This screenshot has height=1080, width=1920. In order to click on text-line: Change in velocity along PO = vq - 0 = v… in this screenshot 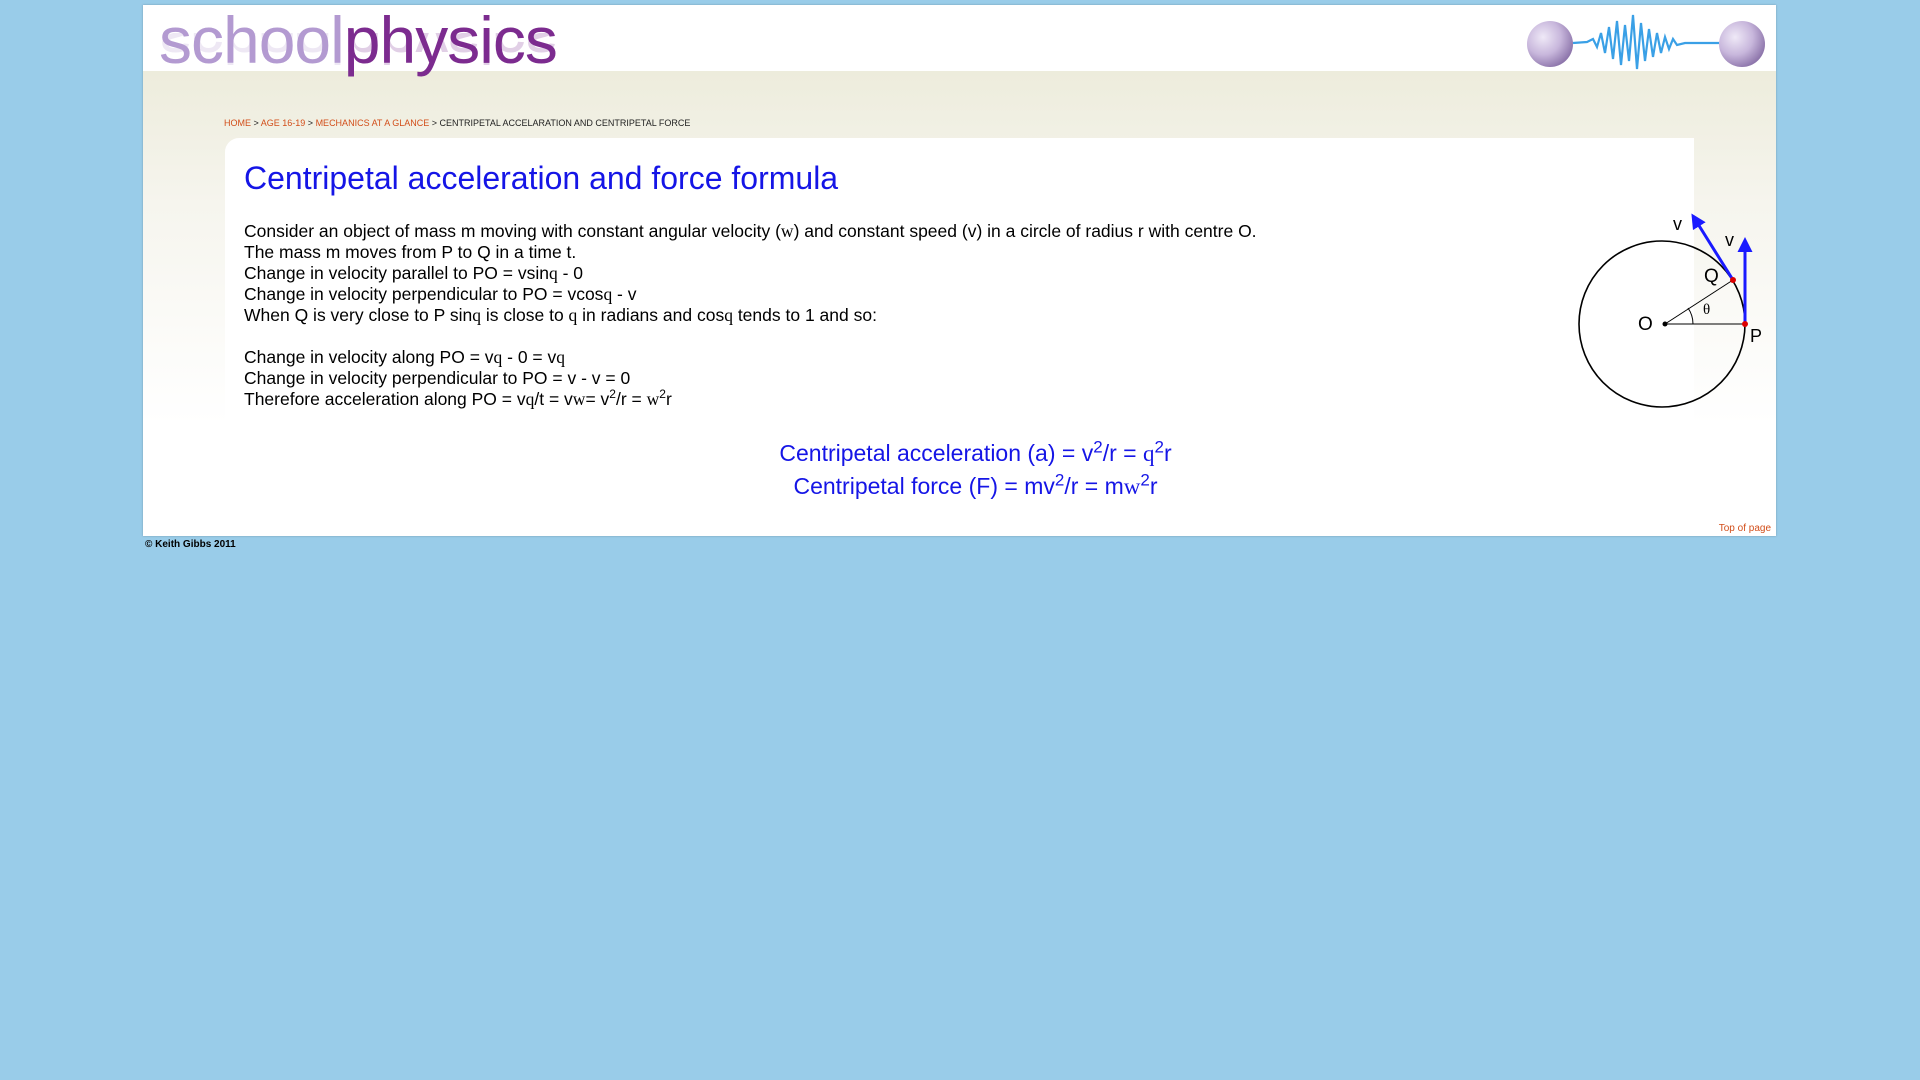, I will do `click(405, 357)`.